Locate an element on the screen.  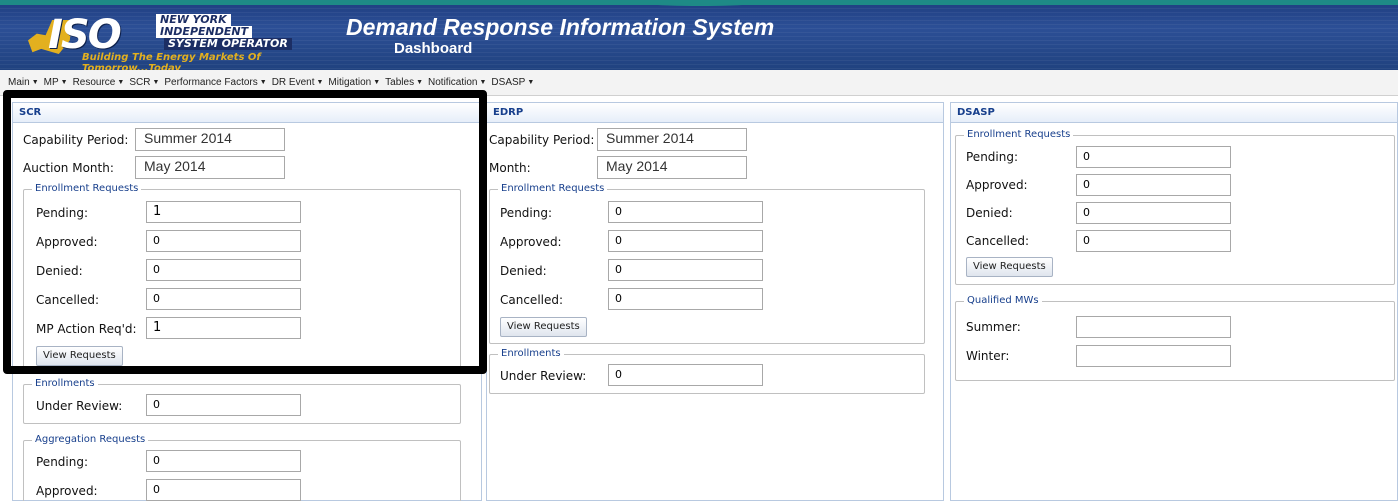
menu-dr-event: DR Event ▼ is located at coordinates (298, 82).